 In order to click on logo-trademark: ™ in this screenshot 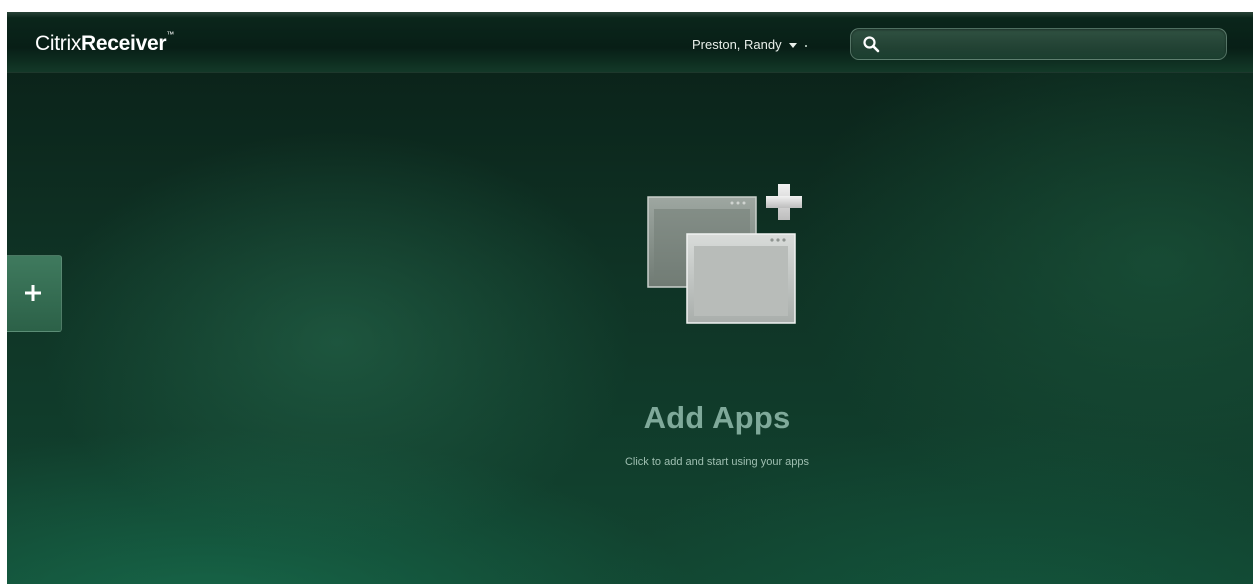, I will do `click(170, 34)`.